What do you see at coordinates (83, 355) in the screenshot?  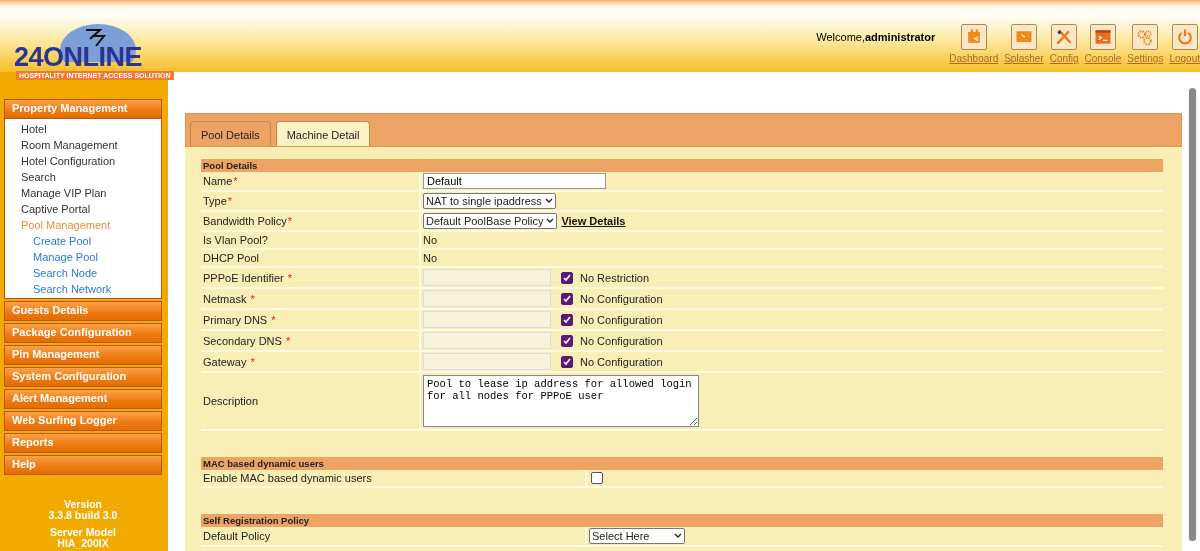 I see `menu-header: Pin Management` at bounding box center [83, 355].